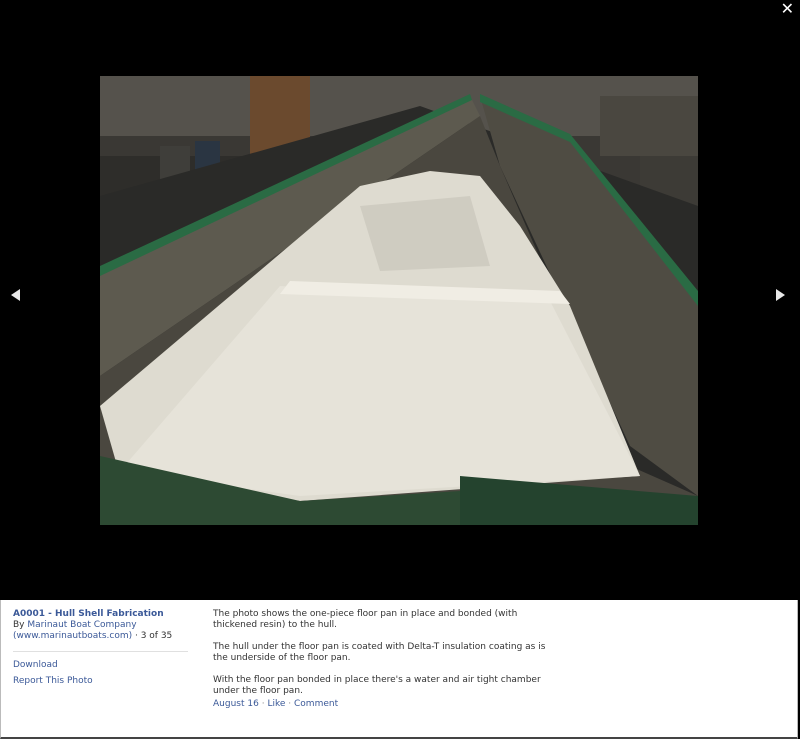 The width and height of the screenshot is (800, 739). What do you see at coordinates (81, 625) in the screenshot?
I see `owner-link: Marinaut Boat Company` at bounding box center [81, 625].